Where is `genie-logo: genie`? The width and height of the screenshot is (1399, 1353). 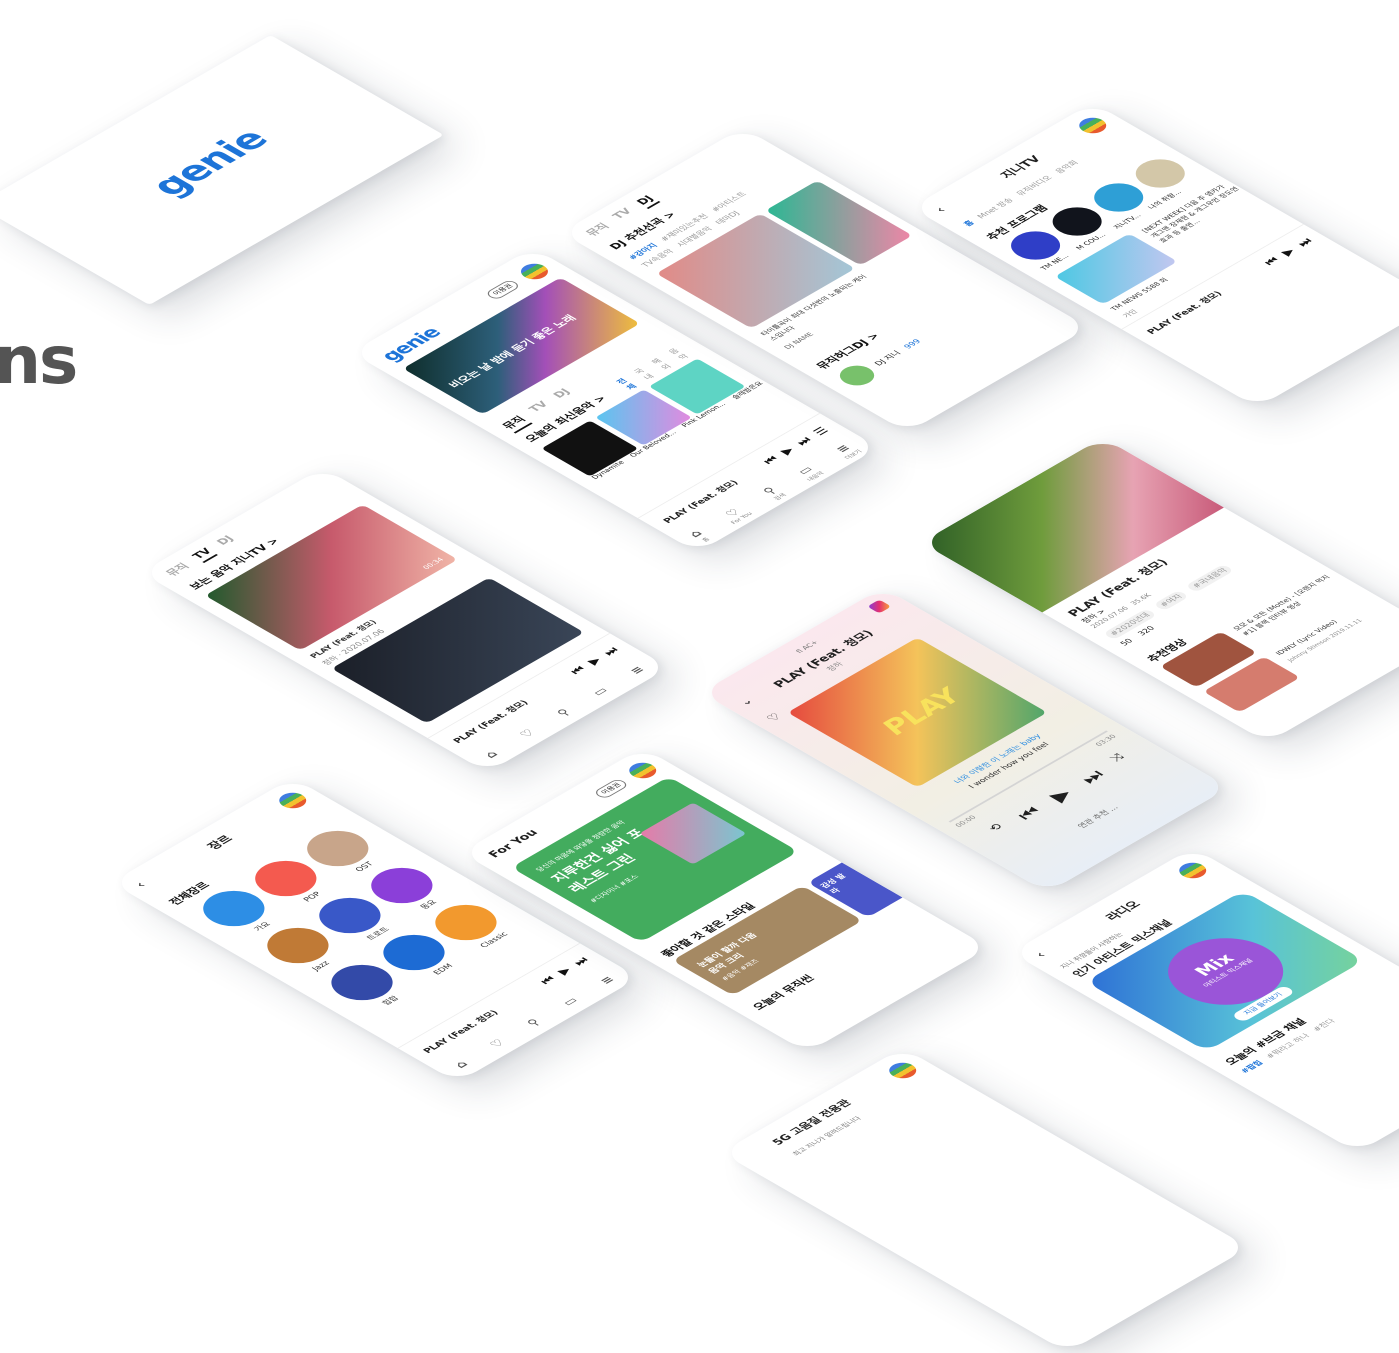
genie-logo: genie is located at coordinates (209, 162).